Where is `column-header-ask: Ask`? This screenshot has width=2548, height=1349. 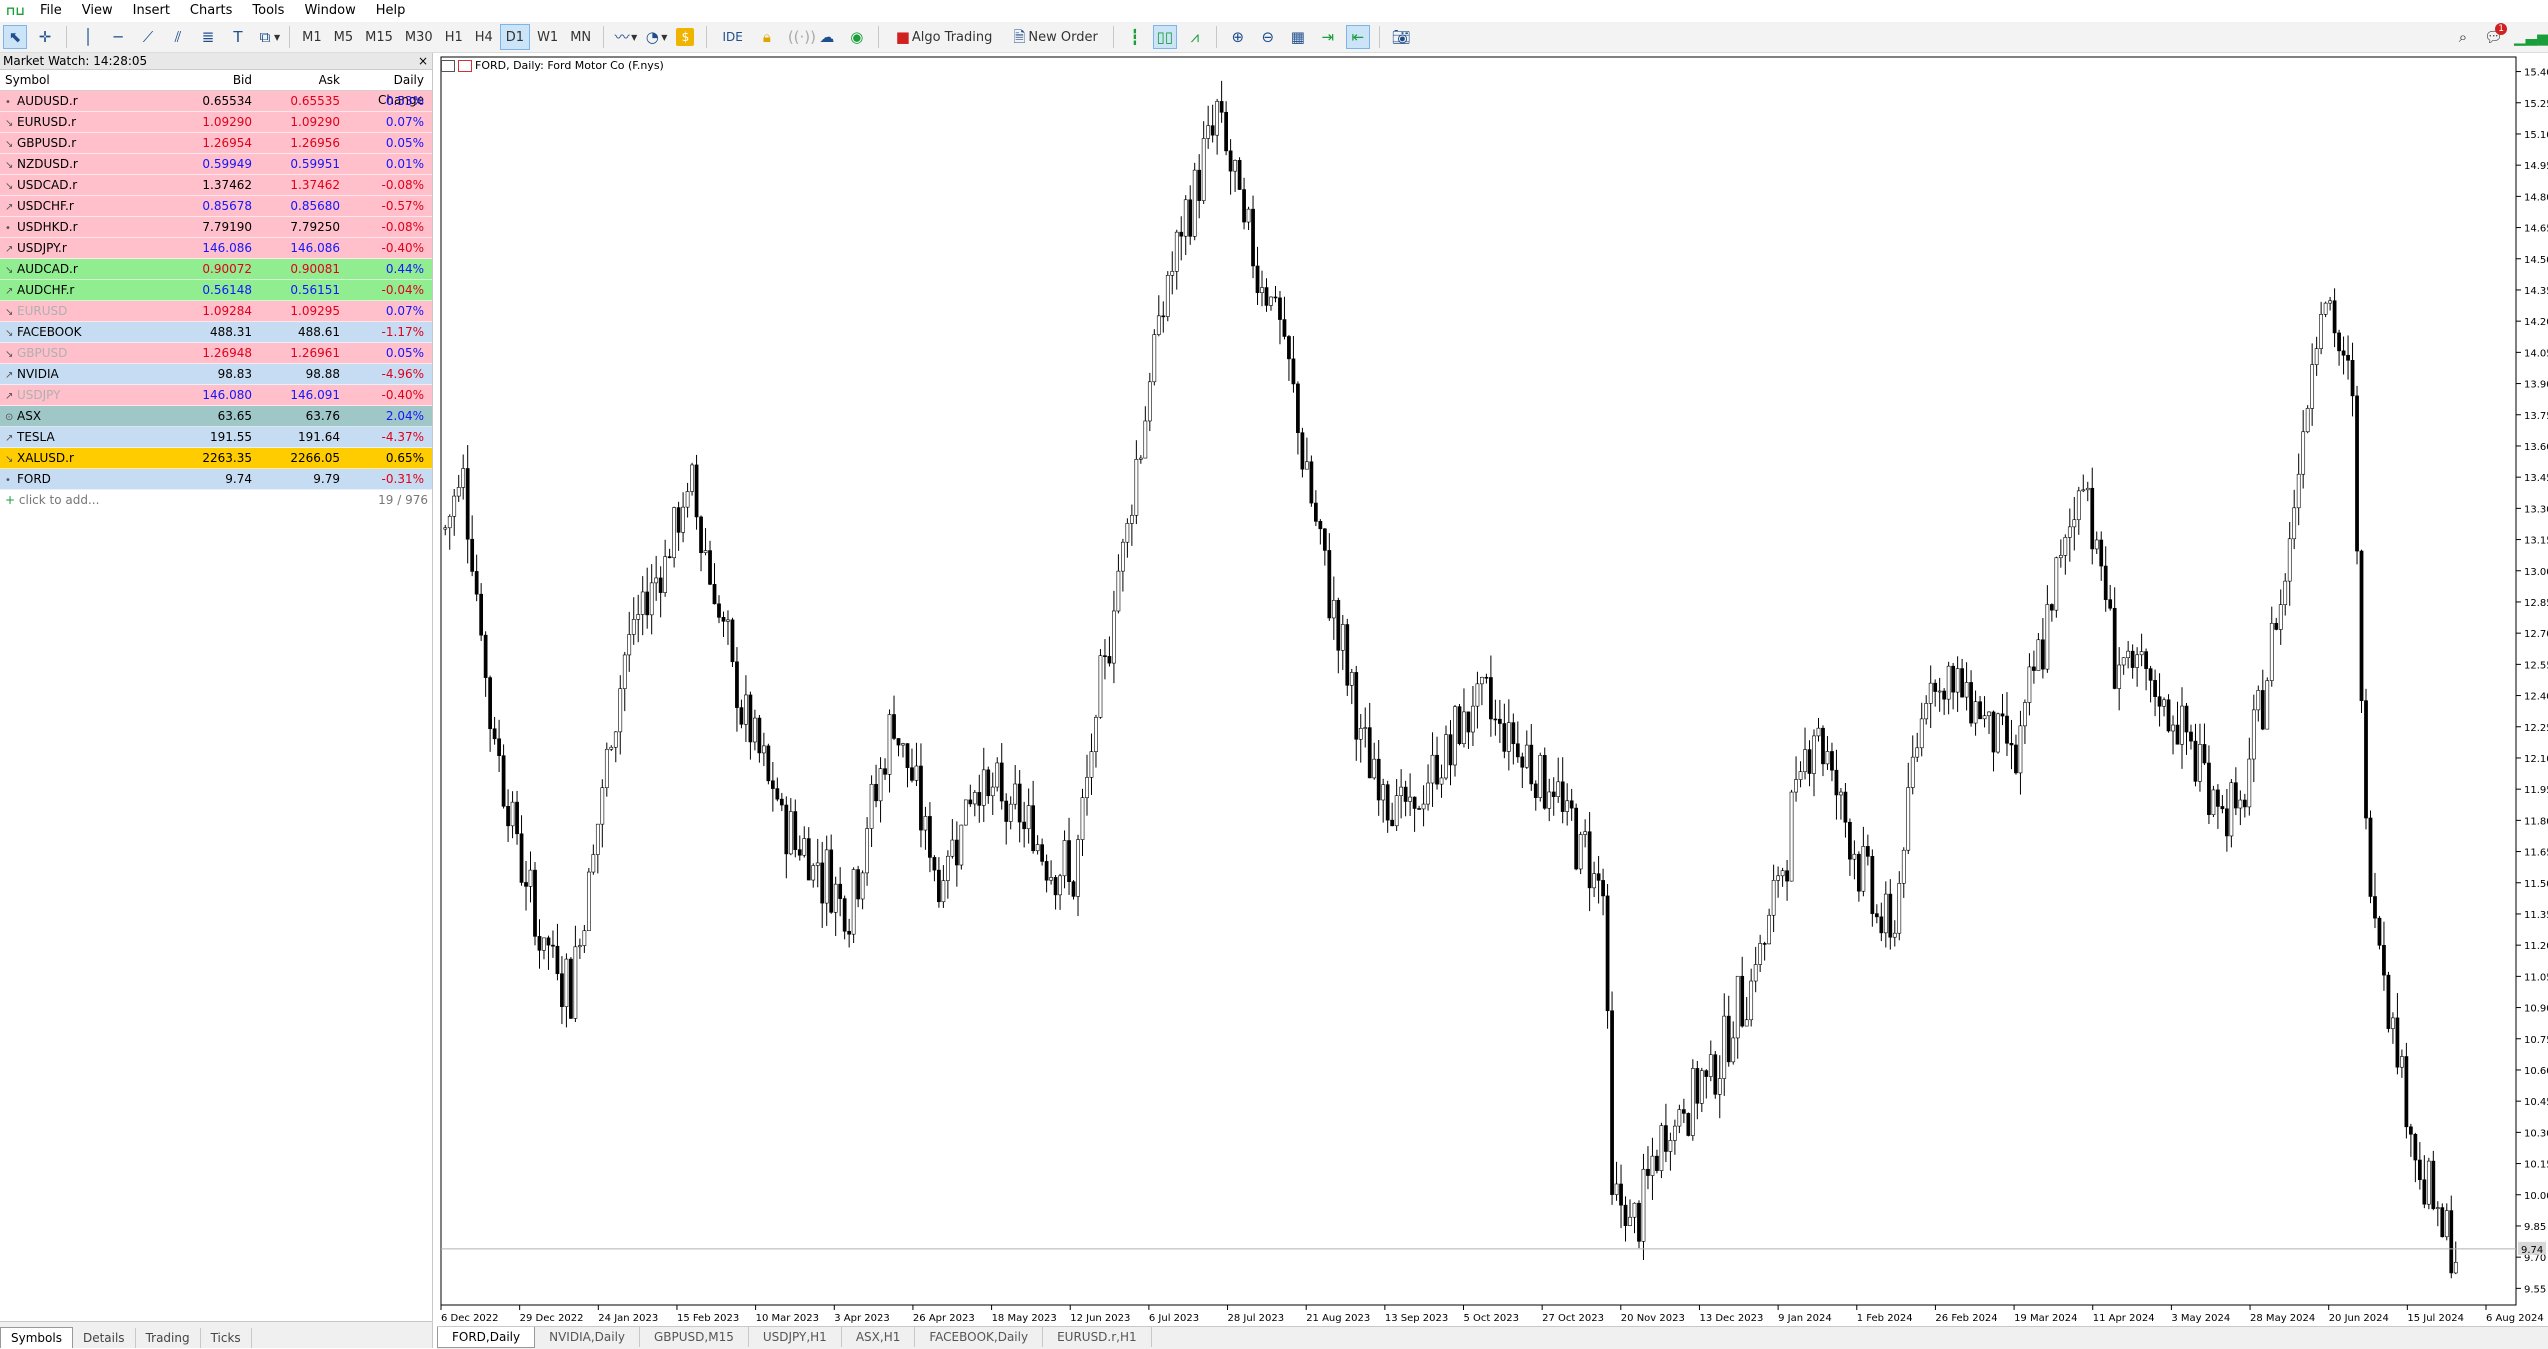 column-header-ask: Ask is located at coordinates (300, 80).